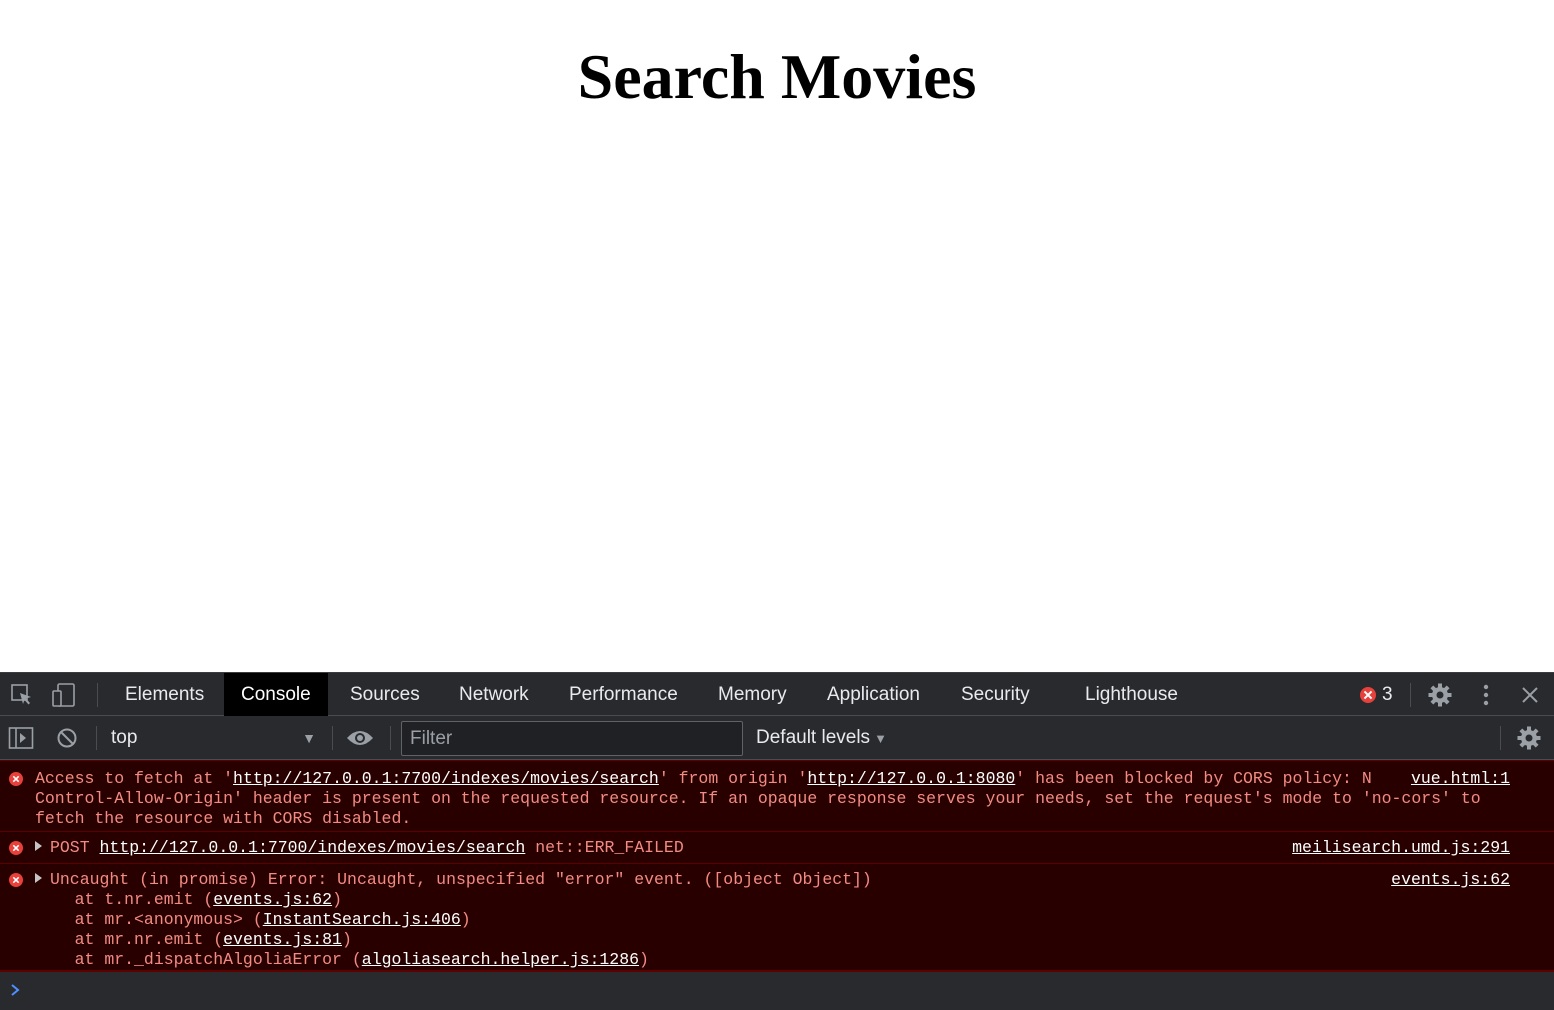 The width and height of the screenshot is (1554, 1010). Describe the element at coordinates (1530, 695) in the screenshot. I see `close-icon` at that location.